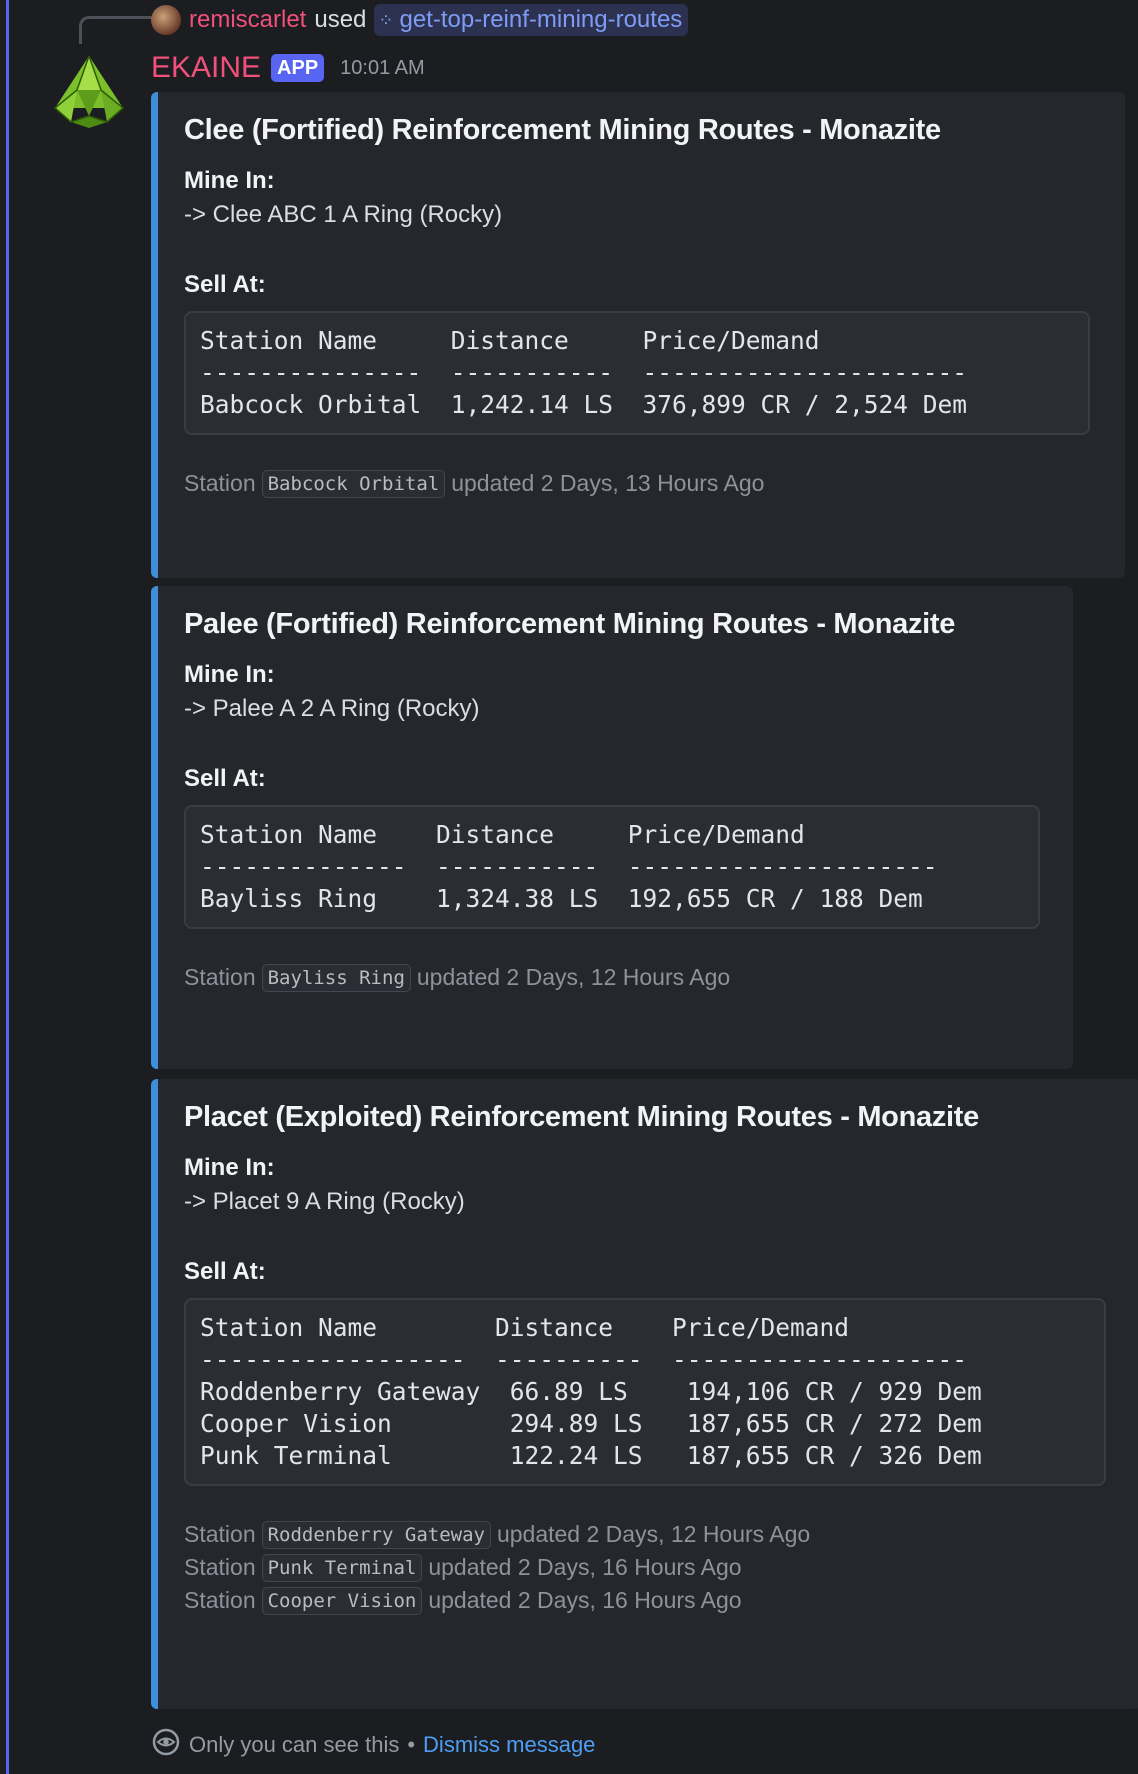 This screenshot has height=1774, width=1138. Describe the element at coordinates (343, 214) in the screenshot. I see `mine-in-value: -> Clee ABC 1 A Ring (Rocky)` at that location.